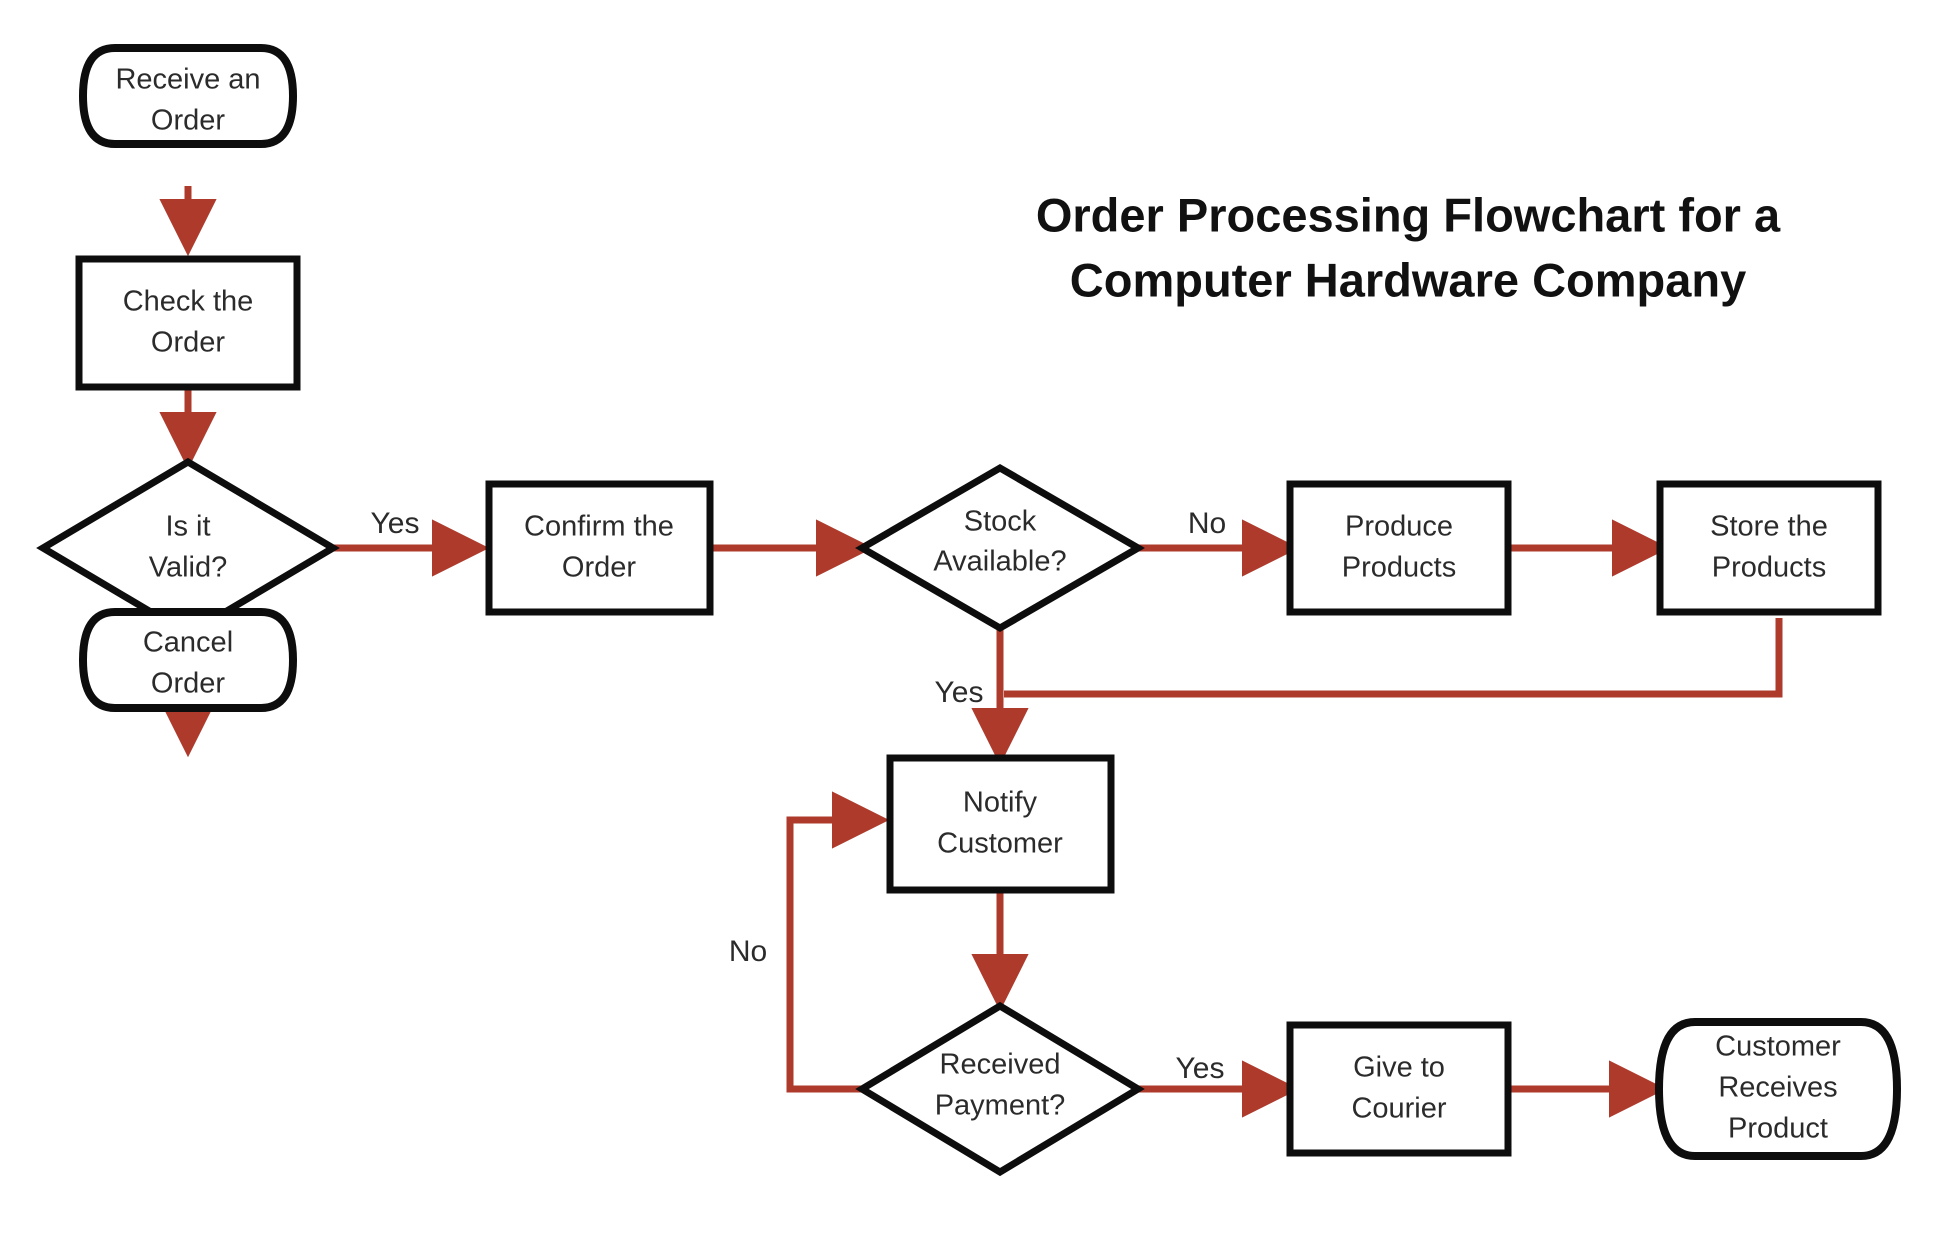 The height and width of the screenshot is (1258, 1950). I want to click on node-store-the-products-line2: Products, so click(1769, 568).